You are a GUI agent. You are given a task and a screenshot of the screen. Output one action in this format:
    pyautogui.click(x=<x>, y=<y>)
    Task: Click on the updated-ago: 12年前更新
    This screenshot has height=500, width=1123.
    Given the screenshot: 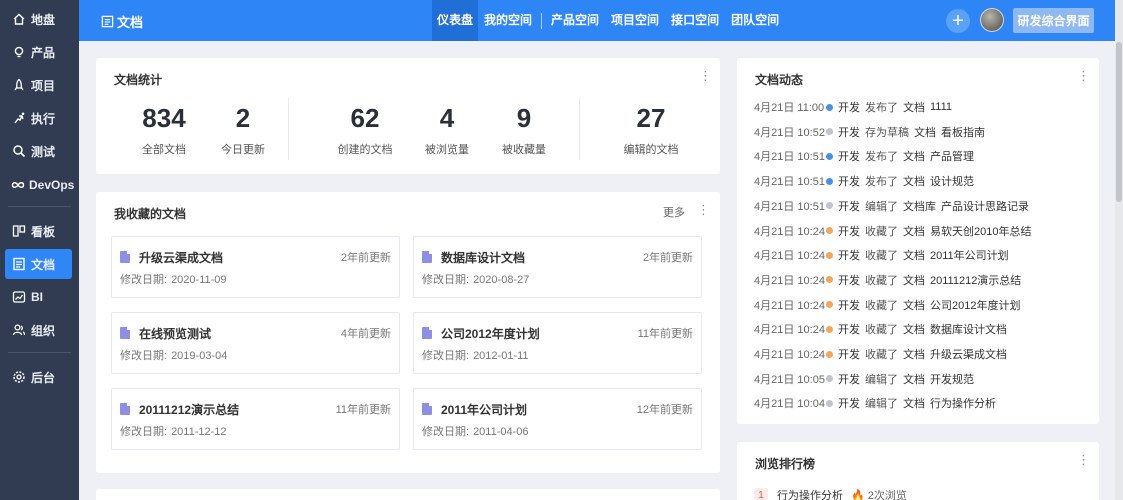 What is the action you would take?
    pyautogui.click(x=664, y=410)
    